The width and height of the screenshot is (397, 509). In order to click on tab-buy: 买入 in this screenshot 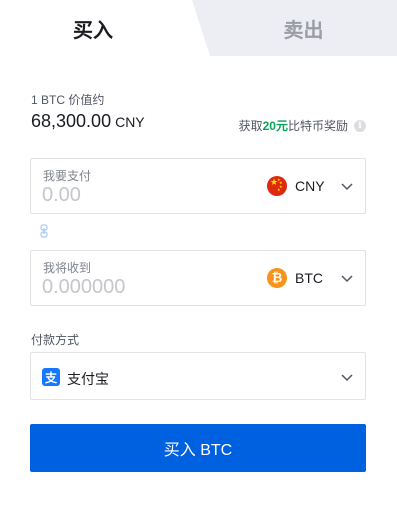, I will do `click(93, 28)`.